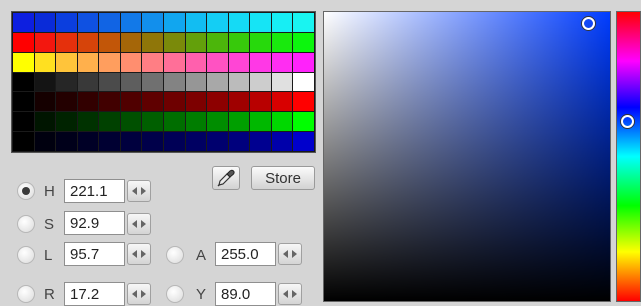 This screenshot has width=641, height=306. I want to click on radio-l, so click(26, 255).